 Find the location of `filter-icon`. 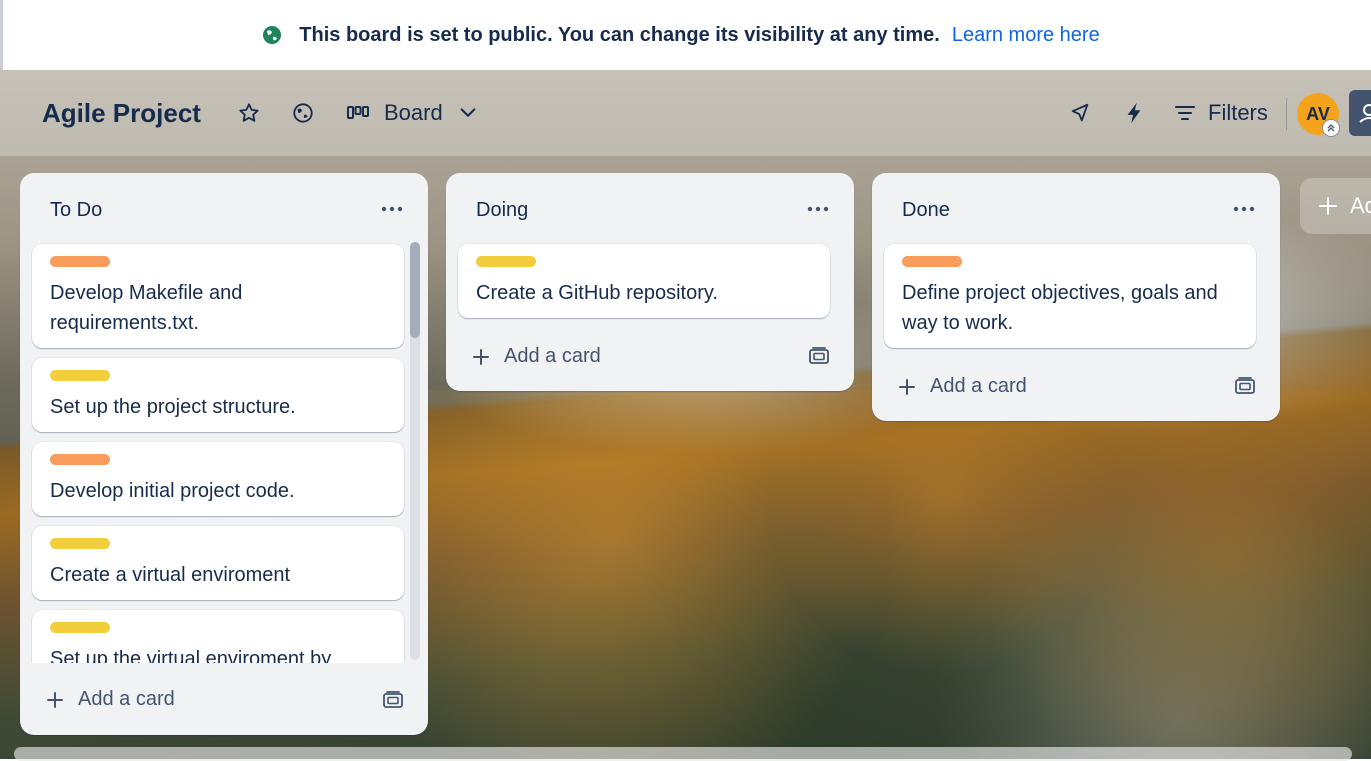

filter-icon is located at coordinates (1185, 113).